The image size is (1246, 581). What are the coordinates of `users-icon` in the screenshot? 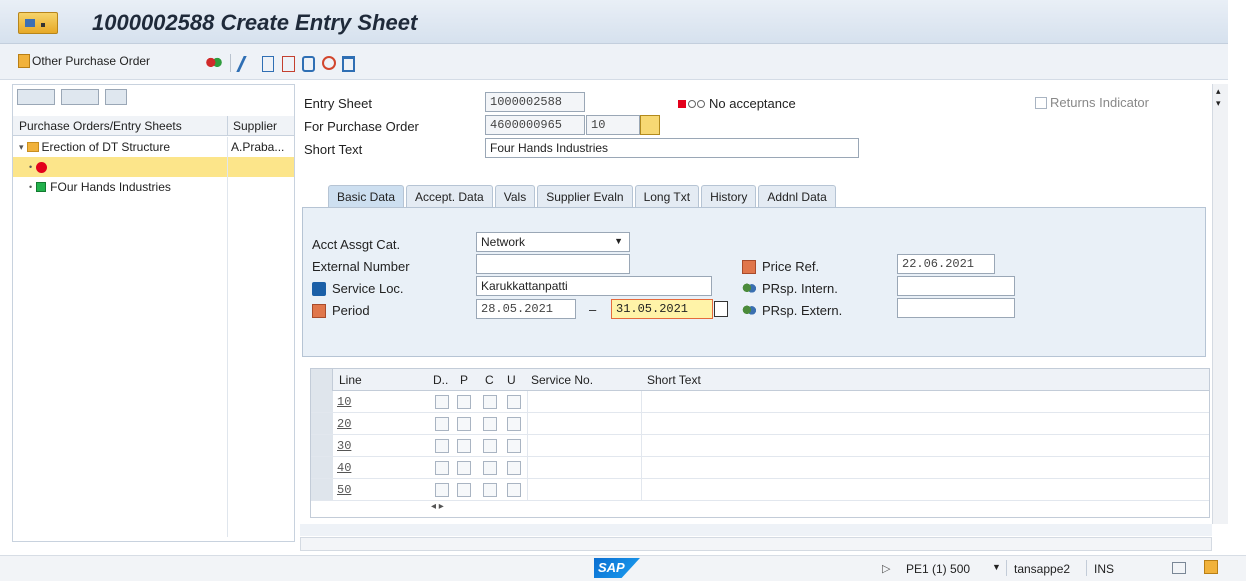 It's located at (214, 64).